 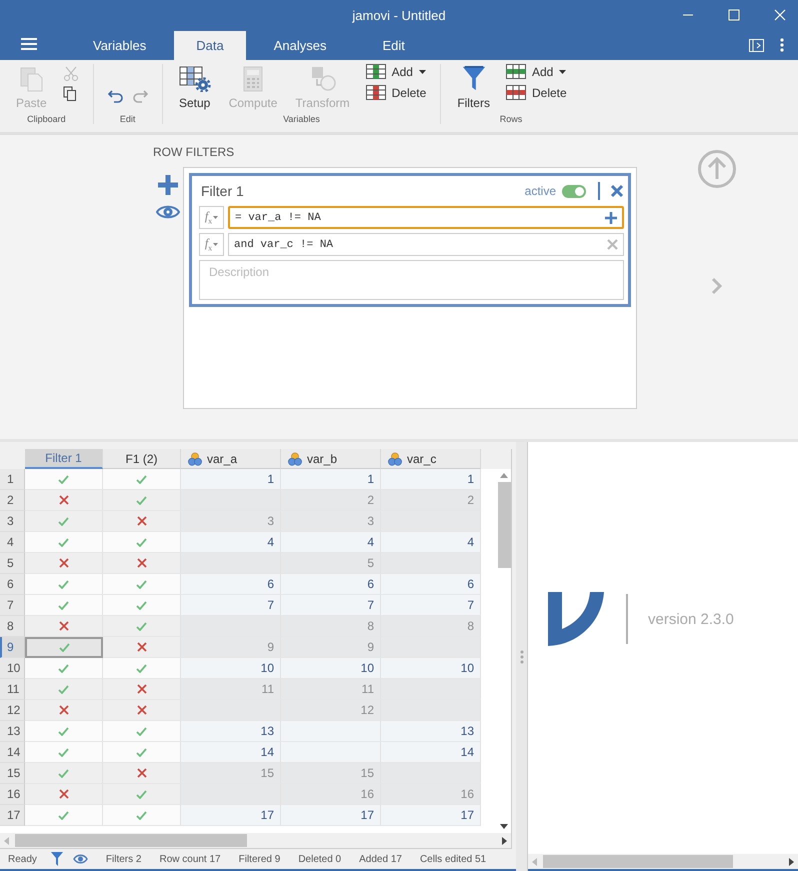 I want to click on menu-icon, so click(x=29, y=44).